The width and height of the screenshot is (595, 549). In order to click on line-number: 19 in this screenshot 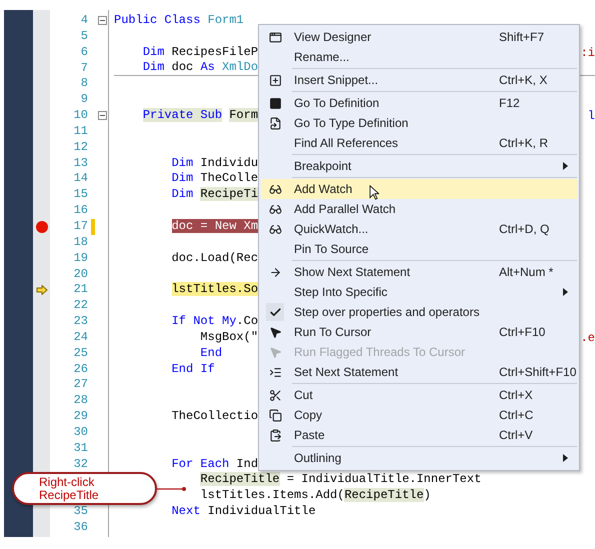, I will do `click(80, 258)`.